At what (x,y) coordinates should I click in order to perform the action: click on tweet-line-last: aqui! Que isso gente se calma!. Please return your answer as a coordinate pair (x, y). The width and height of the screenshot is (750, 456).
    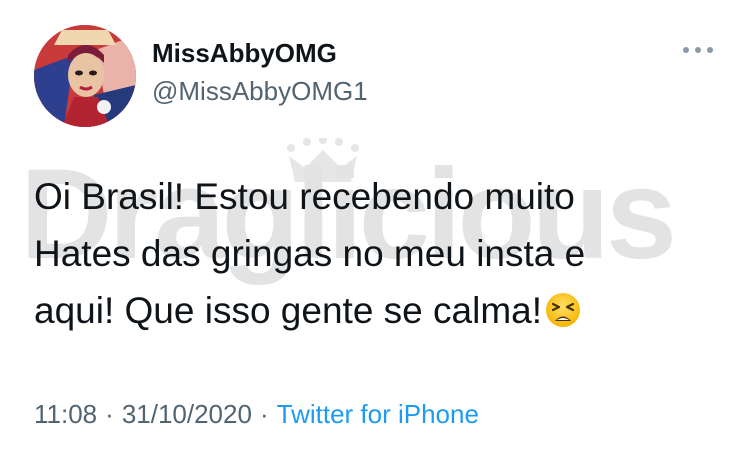
    Looking at the image, I should click on (364, 310).